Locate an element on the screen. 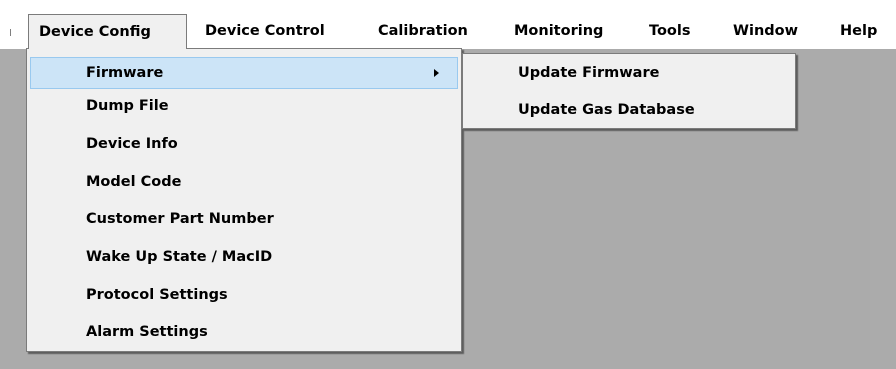 The width and height of the screenshot is (896, 369). menu-item-wake-up-state: Wake Up State / MacID is located at coordinates (244, 257).